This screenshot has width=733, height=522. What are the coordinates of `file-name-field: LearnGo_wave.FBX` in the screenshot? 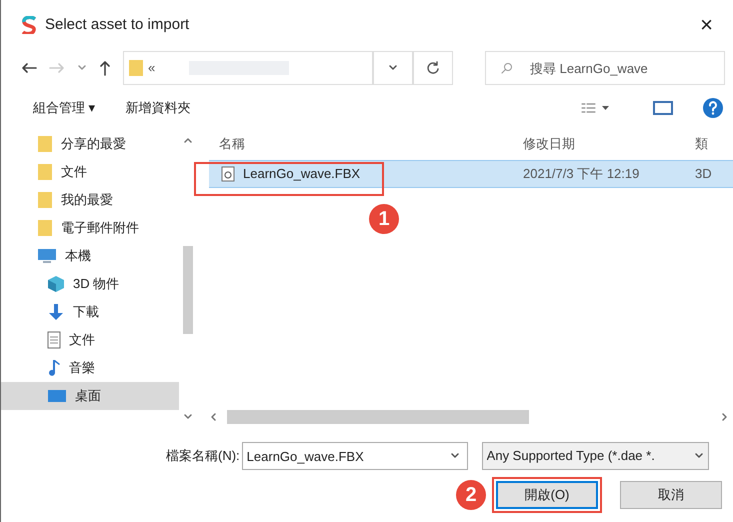 It's located at (355, 456).